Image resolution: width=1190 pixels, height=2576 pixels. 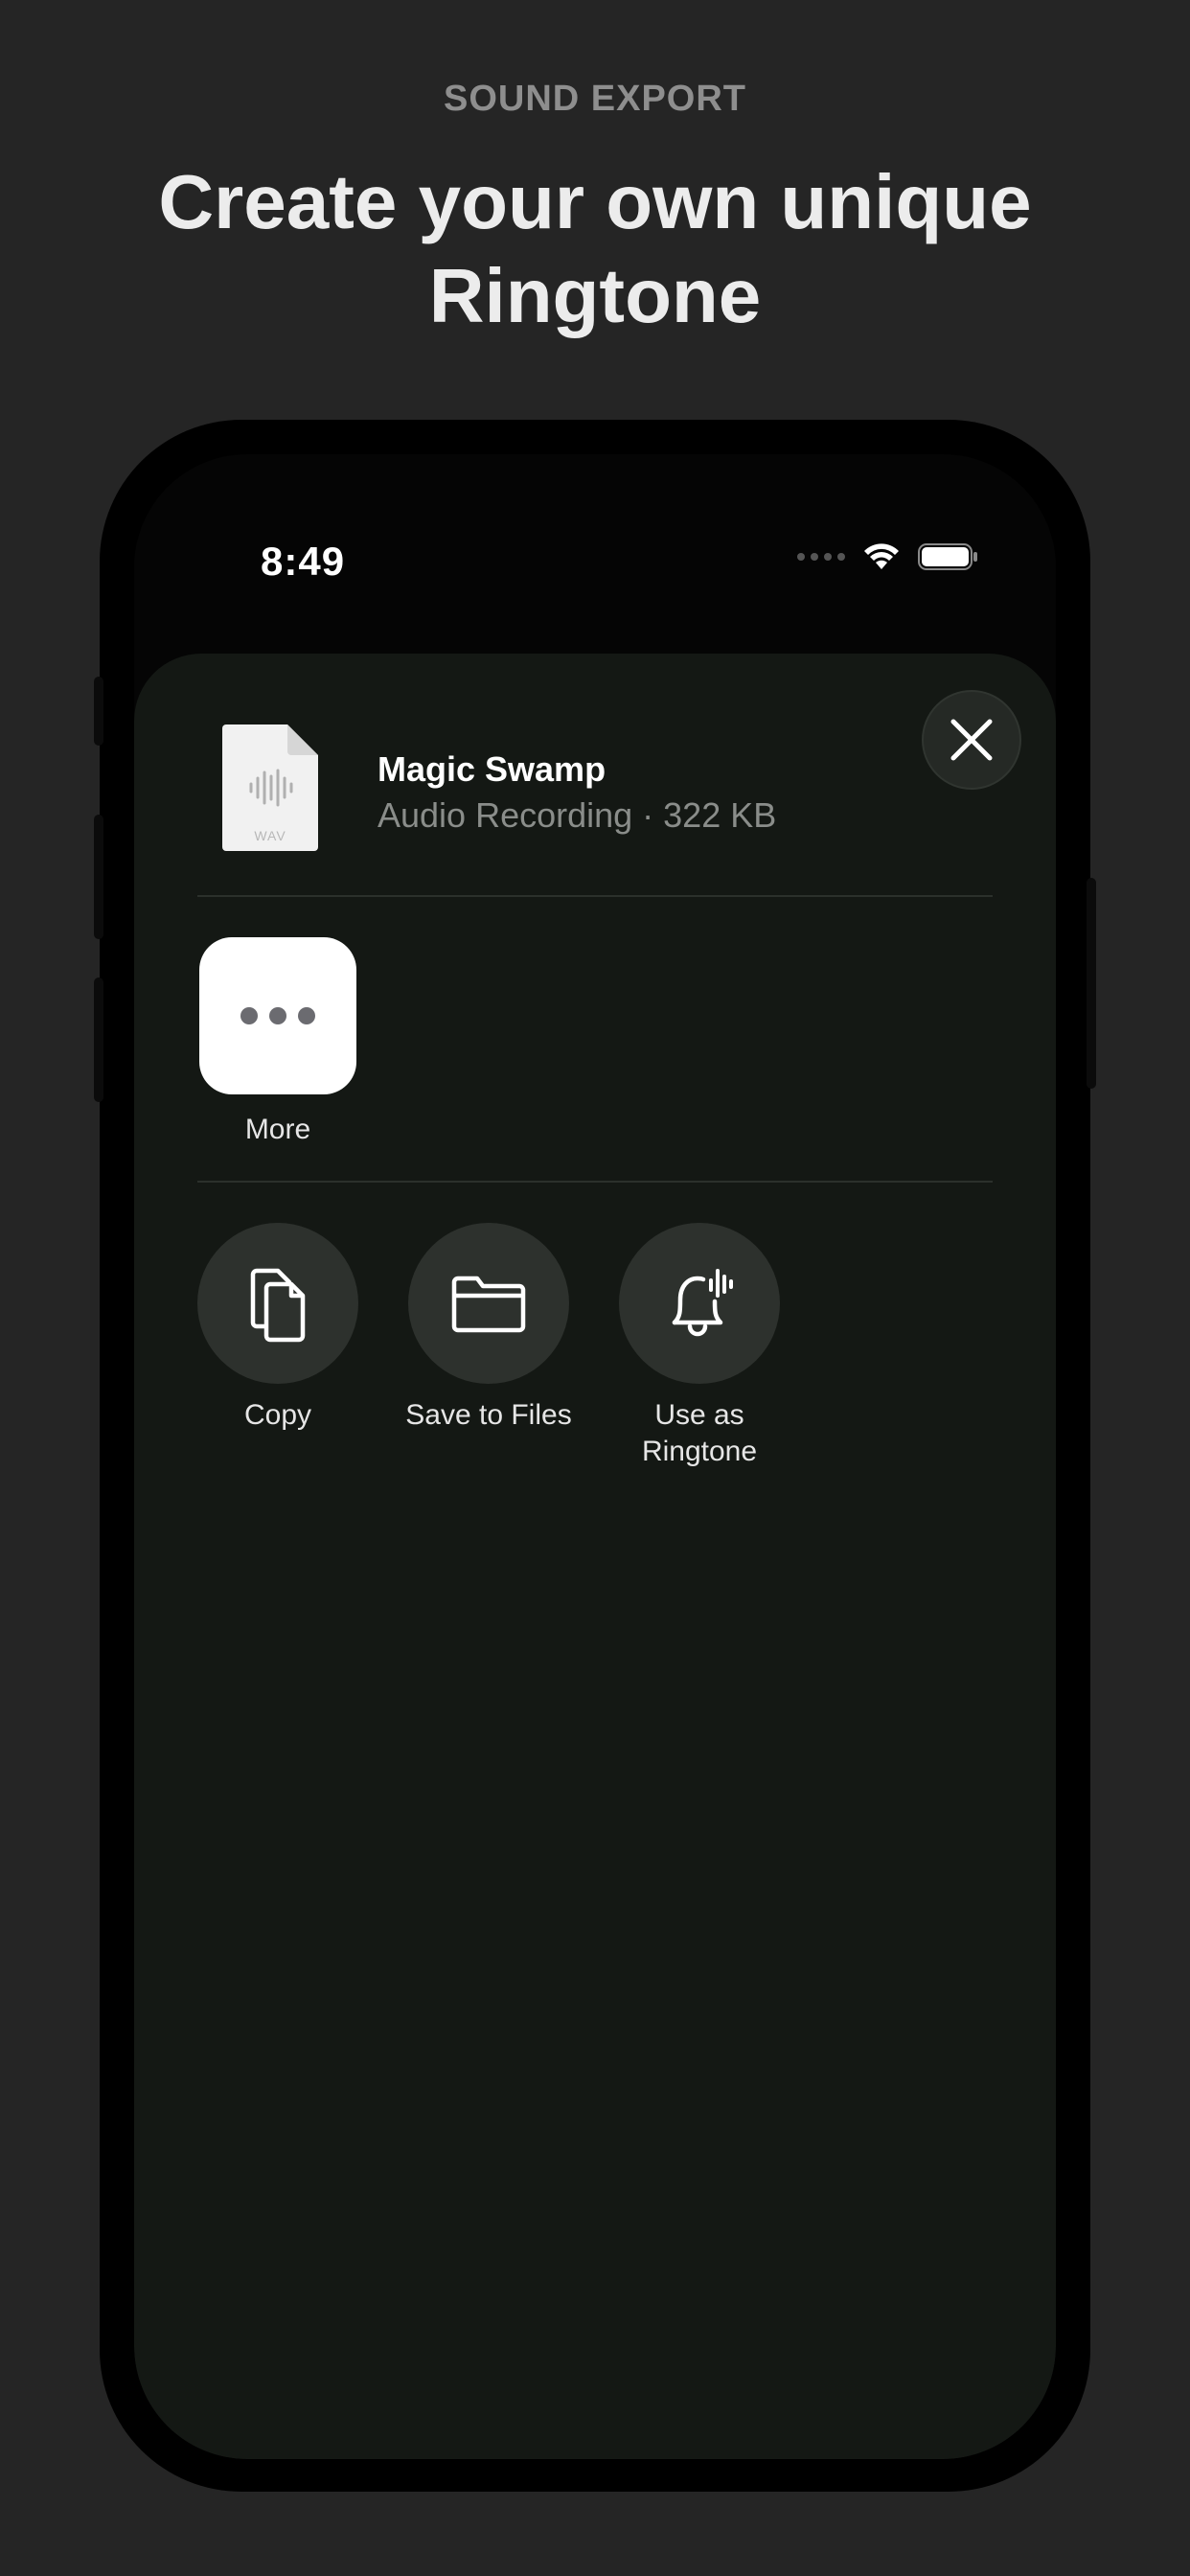 What do you see at coordinates (99, 1040) in the screenshot?
I see `volume-down-button` at bounding box center [99, 1040].